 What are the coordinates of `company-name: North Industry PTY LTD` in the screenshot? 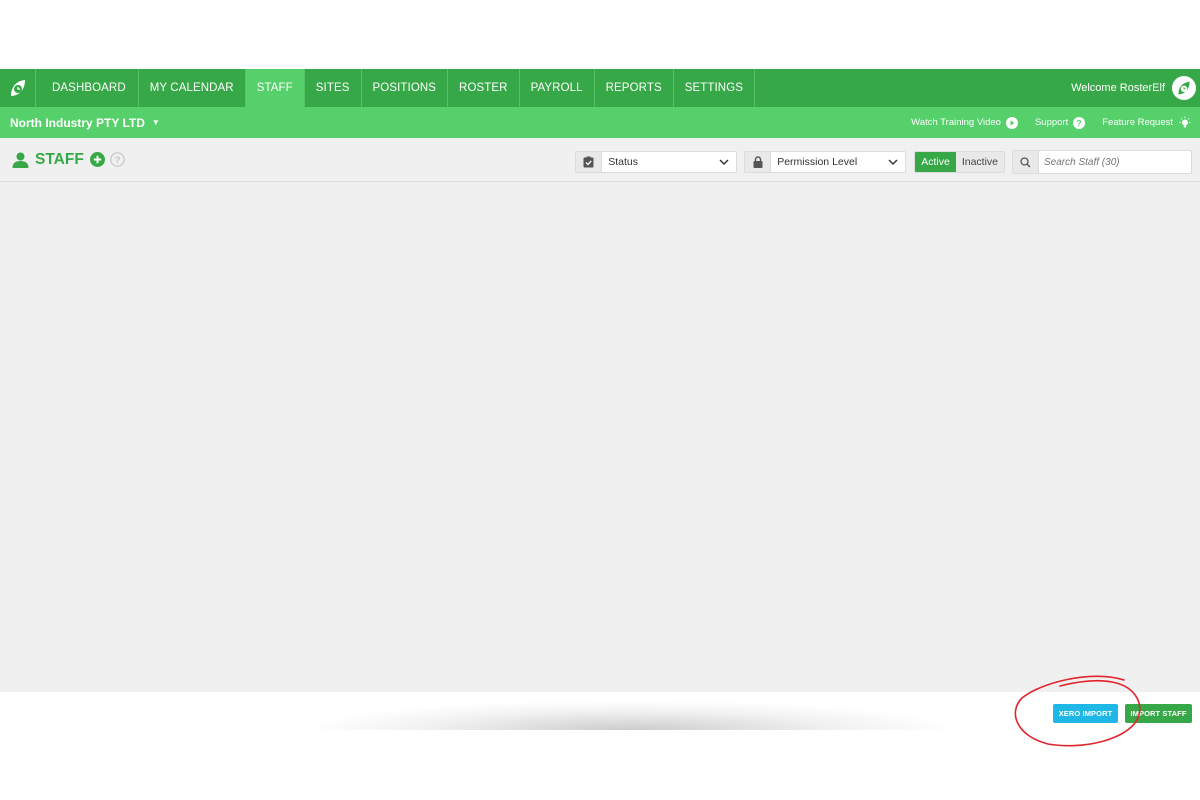 It's located at (77, 122).